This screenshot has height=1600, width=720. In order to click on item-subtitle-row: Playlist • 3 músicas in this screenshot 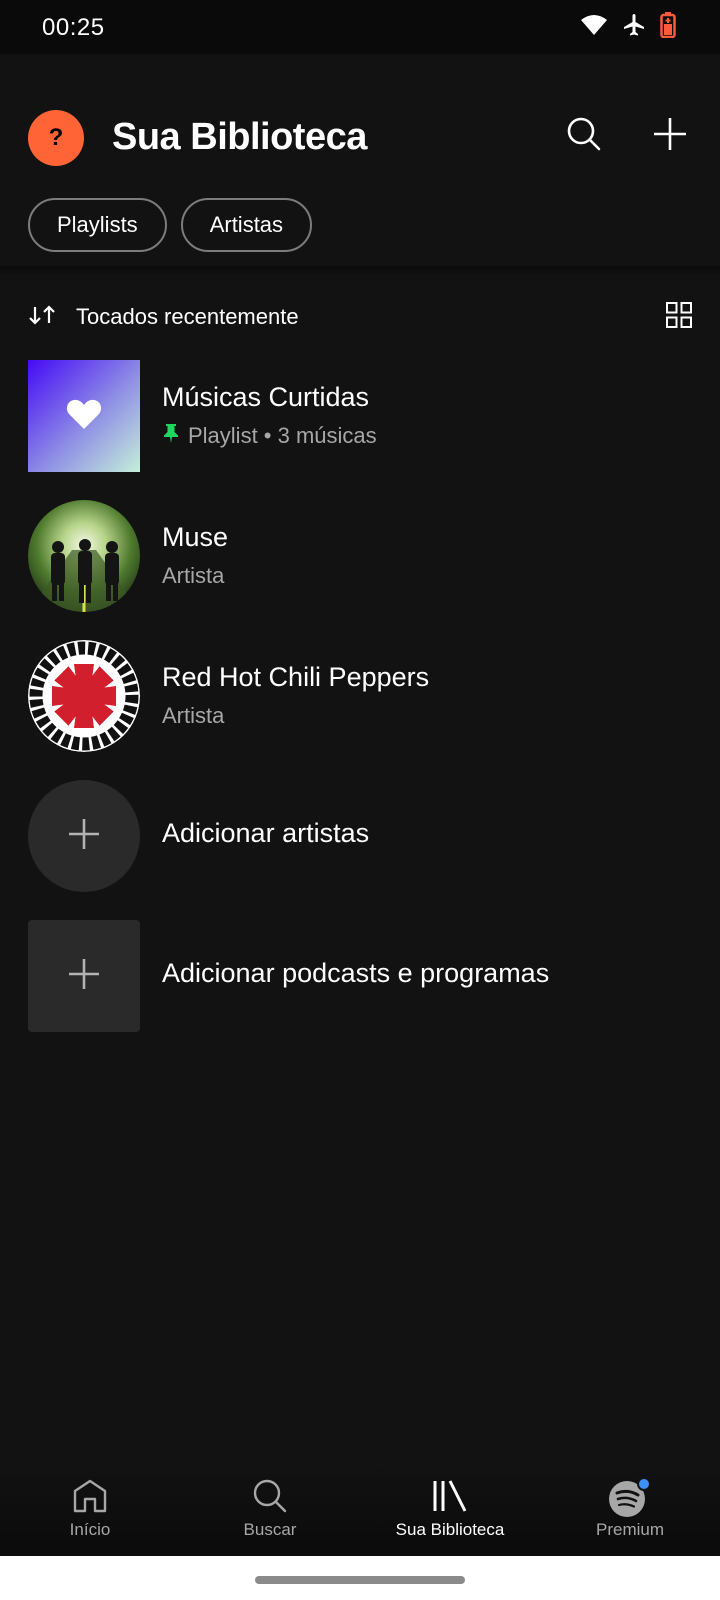, I will do `click(269, 436)`.